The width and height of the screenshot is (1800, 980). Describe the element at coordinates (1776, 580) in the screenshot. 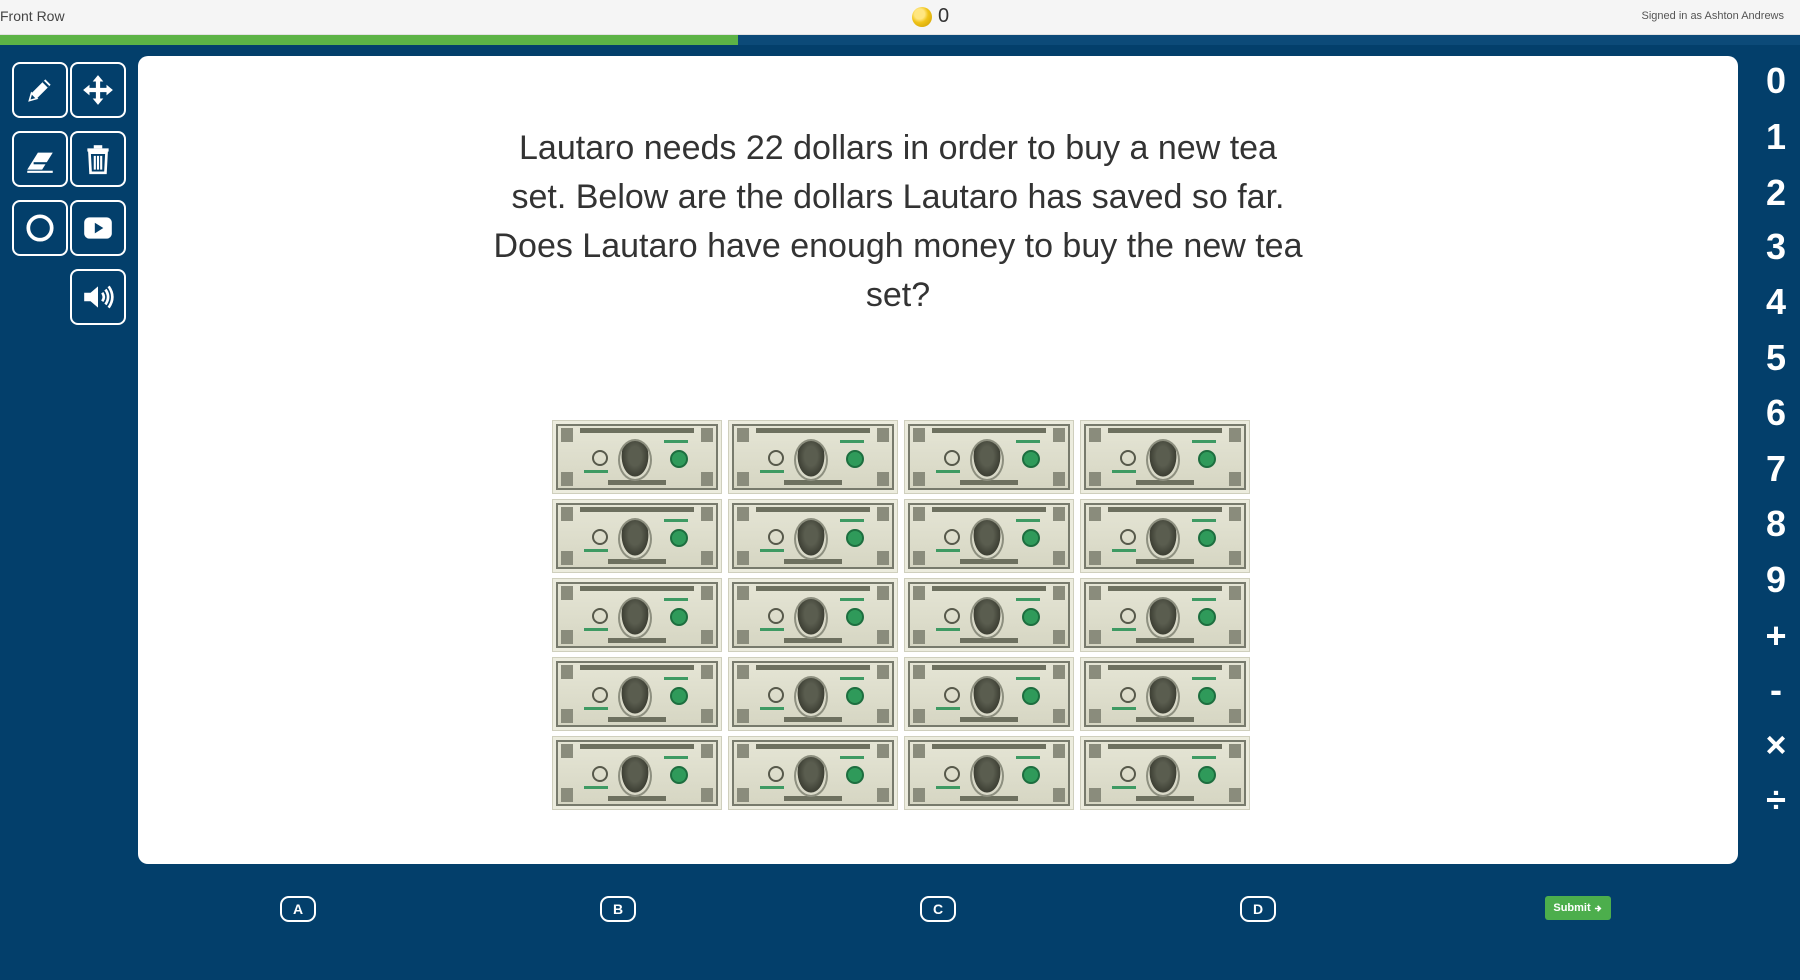

I see `pad-key-9: 9` at that location.